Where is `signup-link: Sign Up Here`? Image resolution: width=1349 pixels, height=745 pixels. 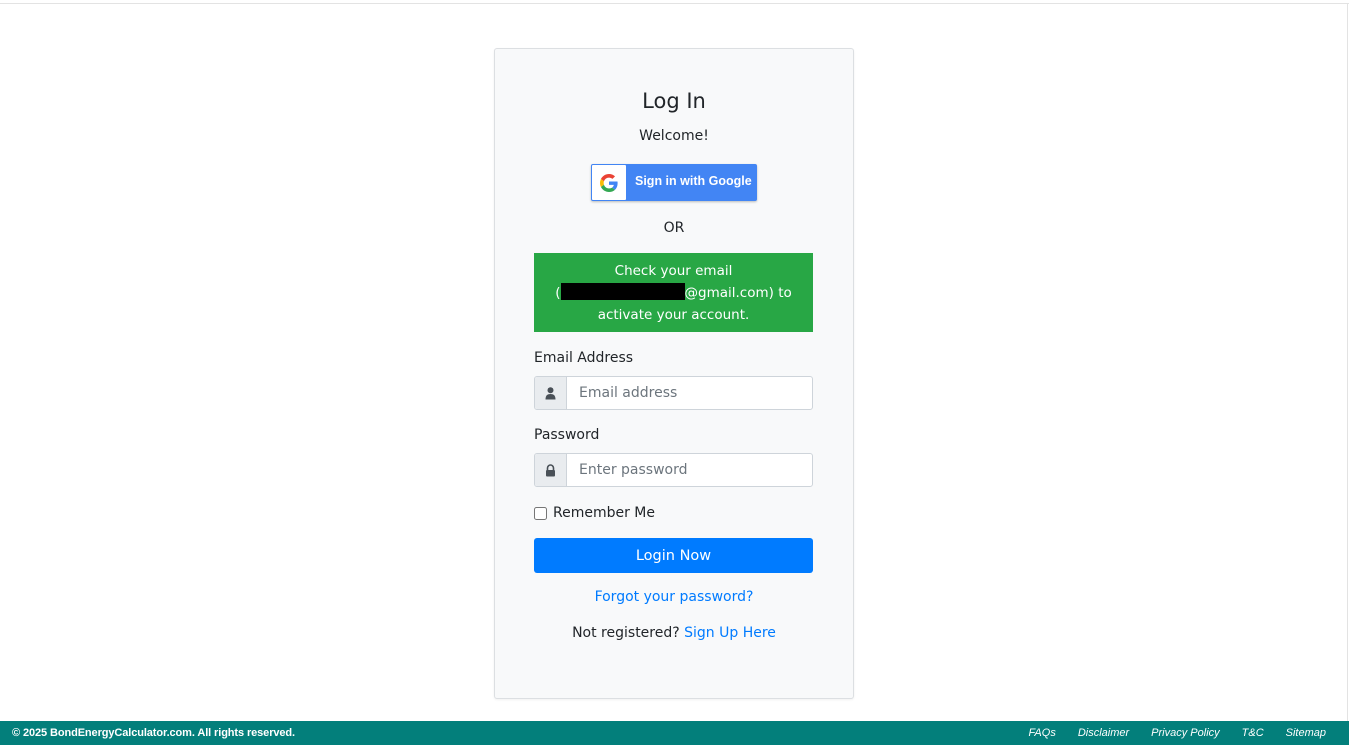 signup-link: Sign Up Here is located at coordinates (730, 633).